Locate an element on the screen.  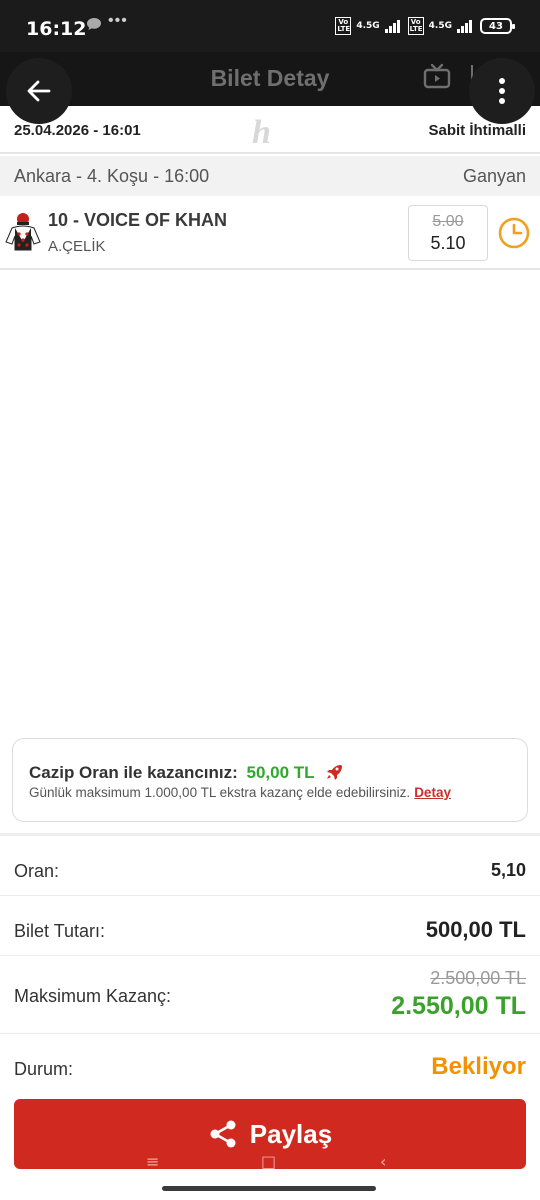
more-vertical-icon is located at coordinates (502, 91).